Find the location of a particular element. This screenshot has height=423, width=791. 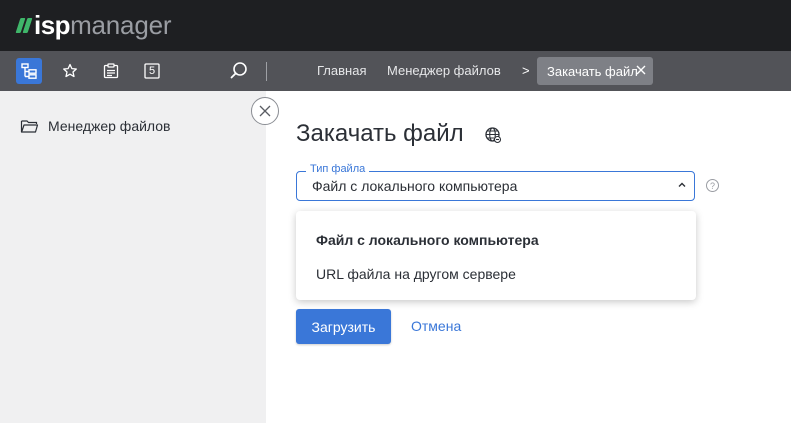

breadcrumb-file-manager: Менеджер файлов is located at coordinates (444, 71).